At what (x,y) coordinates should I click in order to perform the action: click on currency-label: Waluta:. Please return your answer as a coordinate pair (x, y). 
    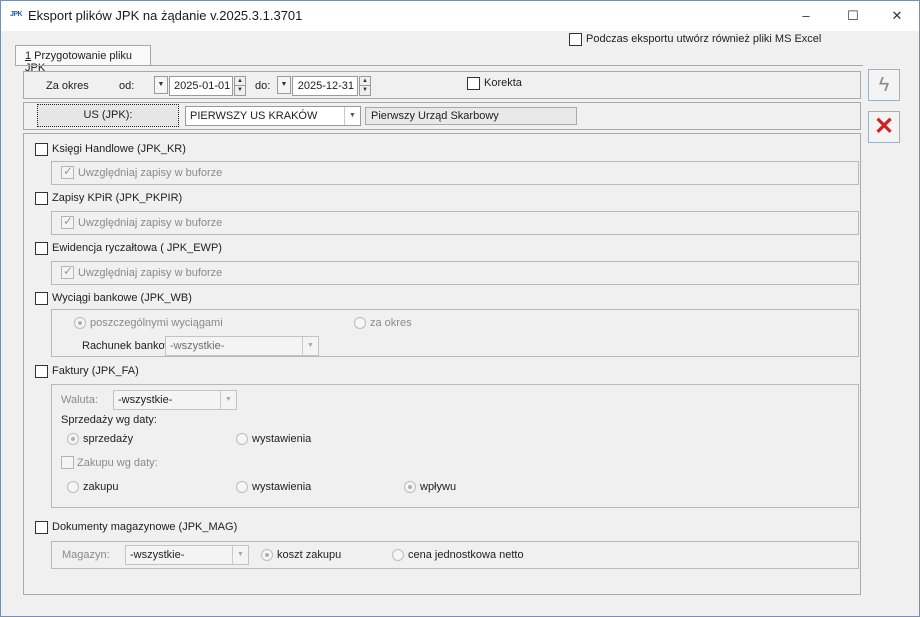
    Looking at the image, I should click on (79, 400).